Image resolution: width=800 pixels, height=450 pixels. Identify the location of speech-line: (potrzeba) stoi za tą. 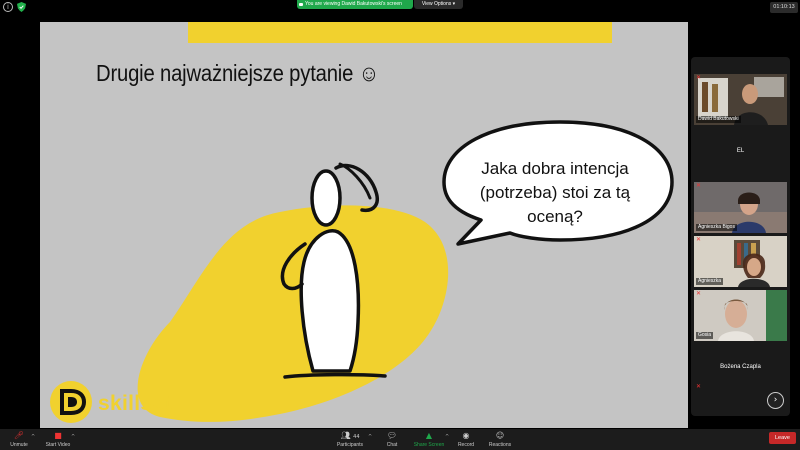
(555, 192).